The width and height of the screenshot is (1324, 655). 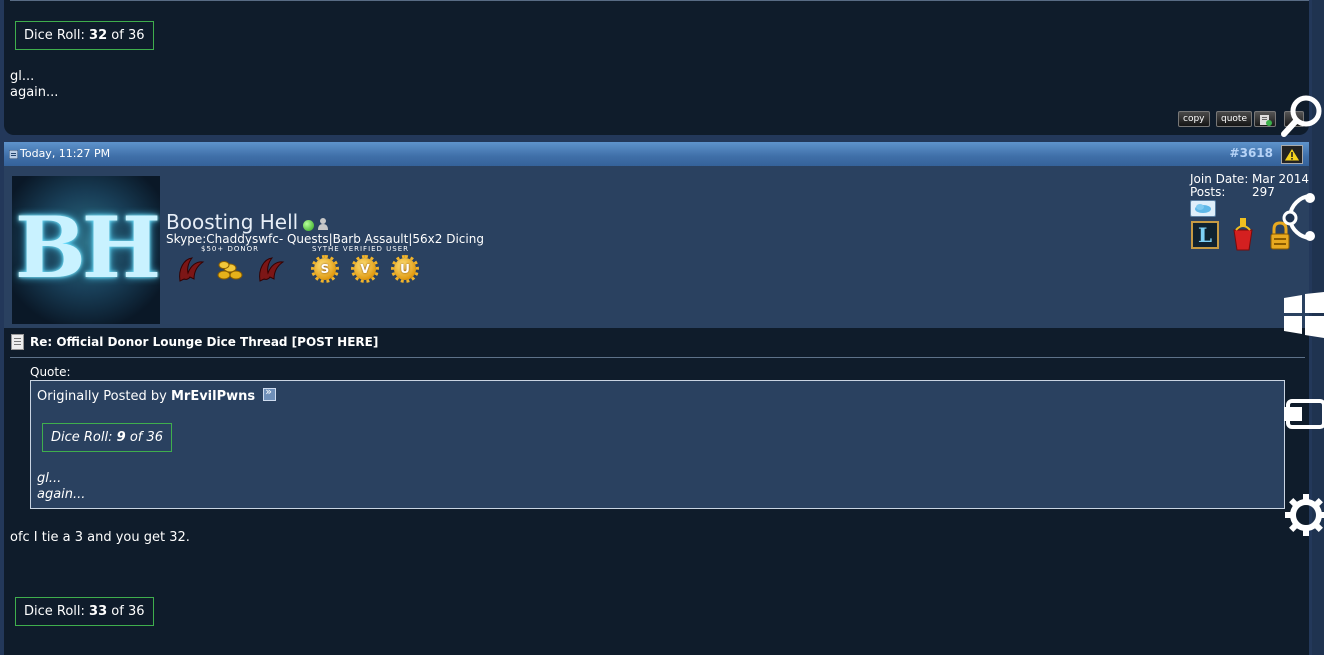 I want to click on league-badge-icon: L, so click(x=1205, y=235).